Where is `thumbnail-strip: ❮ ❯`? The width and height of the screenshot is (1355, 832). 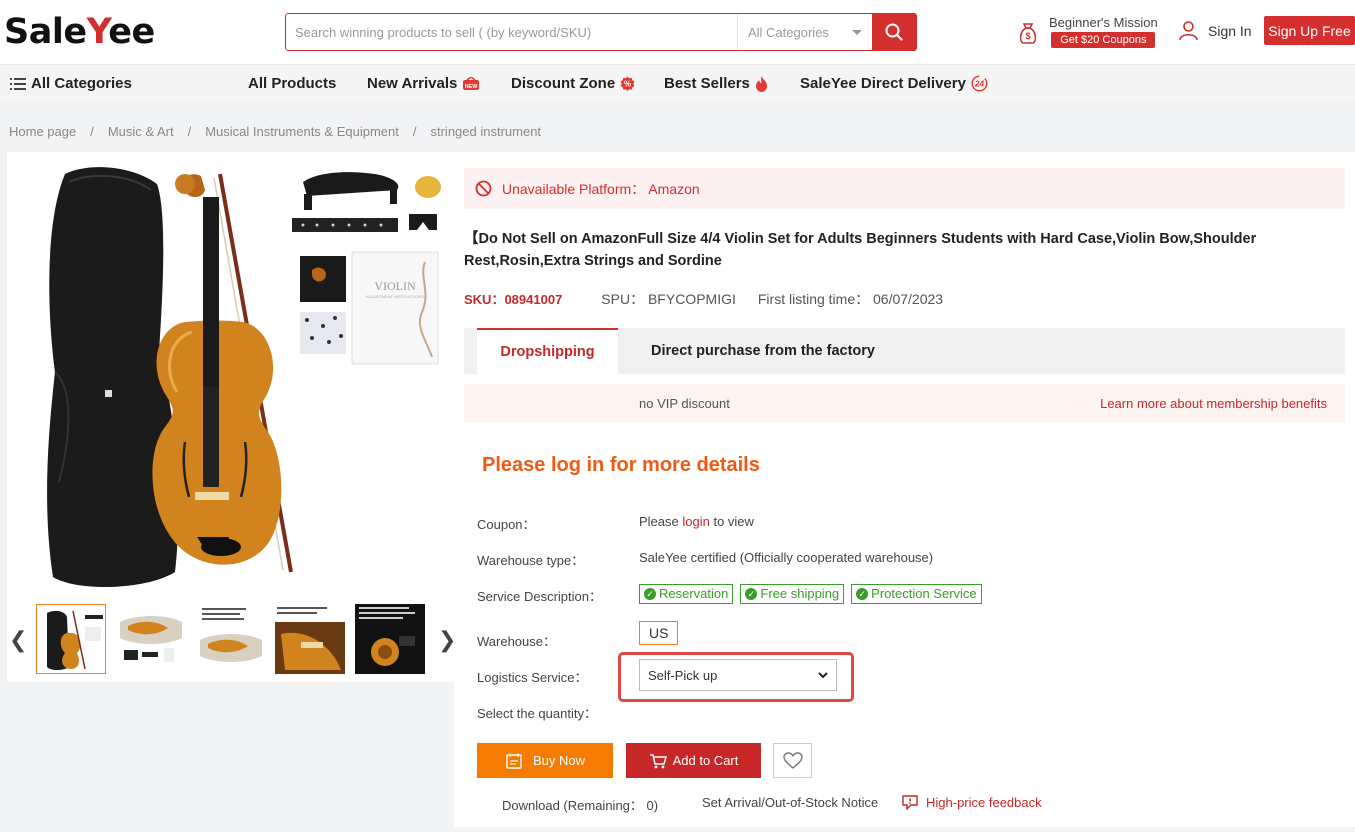 thumbnail-strip: ❮ ❯ is located at coordinates (231, 640).